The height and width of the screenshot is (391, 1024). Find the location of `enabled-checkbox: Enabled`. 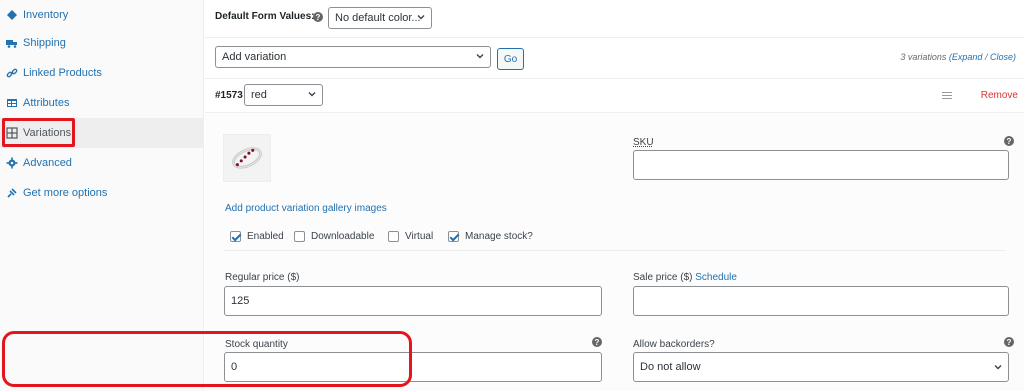

enabled-checkbox: Enabled is located at coordinates (257, 236).